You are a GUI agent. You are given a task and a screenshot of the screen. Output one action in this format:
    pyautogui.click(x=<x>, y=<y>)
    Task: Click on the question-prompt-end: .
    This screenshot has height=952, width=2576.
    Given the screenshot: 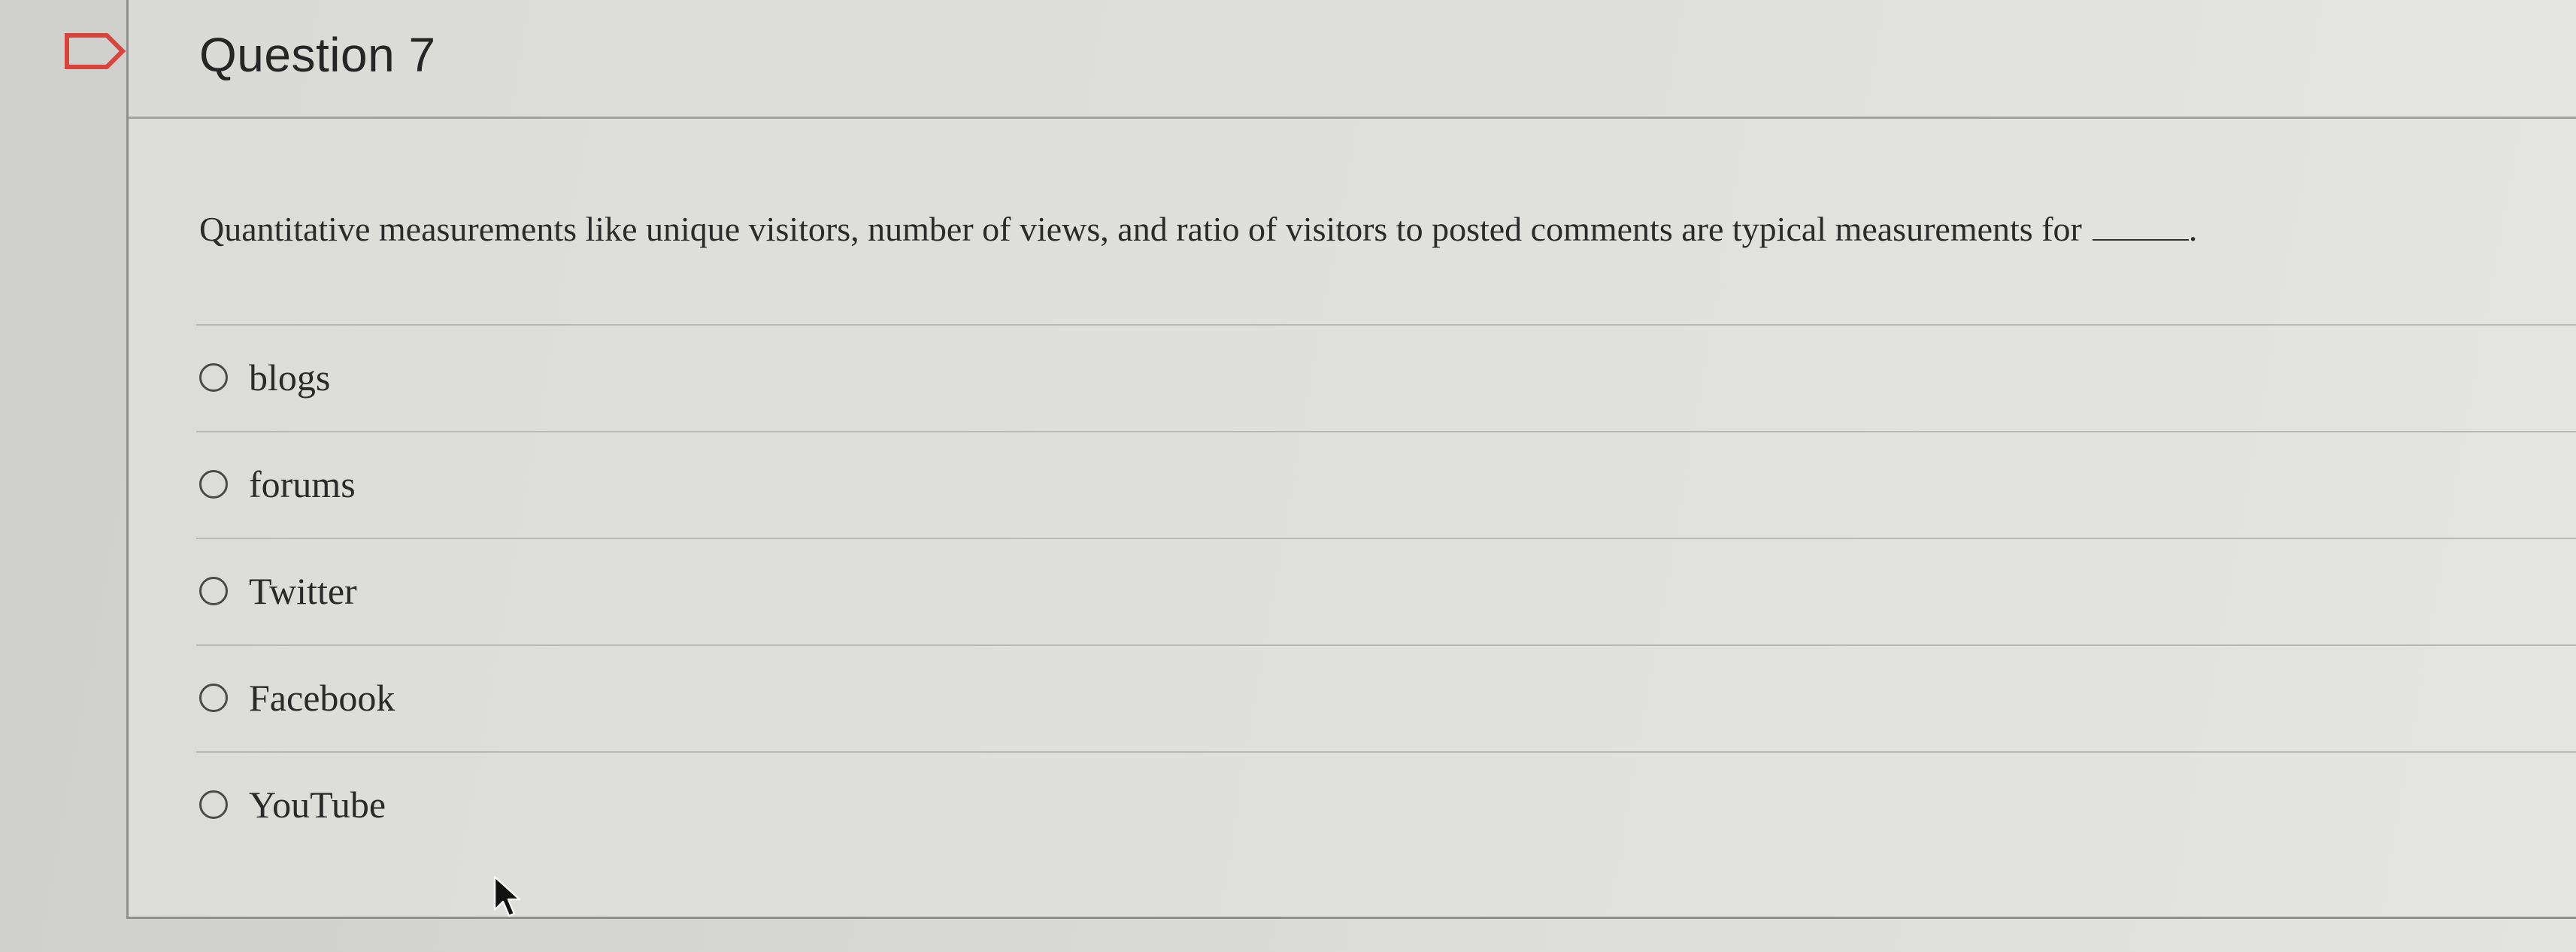 What is the action you would take?
    pyautogui.click(x=2193, y=229)
    